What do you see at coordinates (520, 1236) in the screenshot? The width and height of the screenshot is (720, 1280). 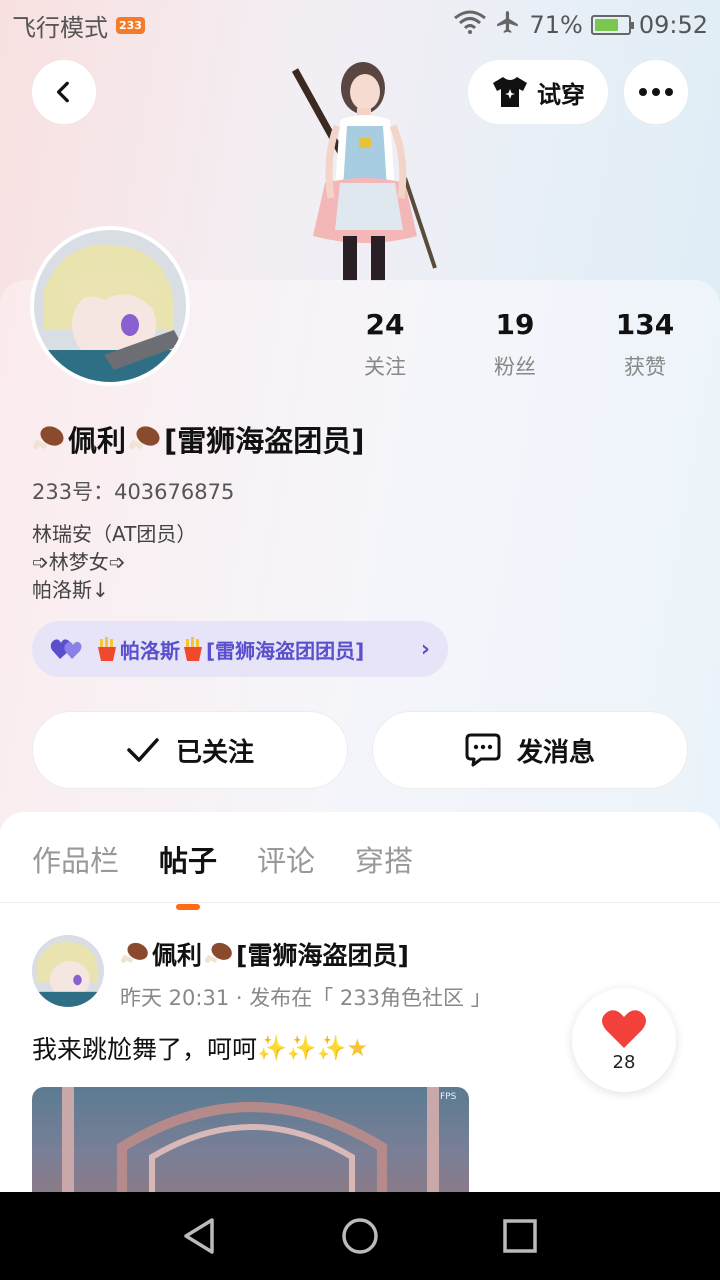 I see `nav-recents-icon` at bounding box center [520, 1236].